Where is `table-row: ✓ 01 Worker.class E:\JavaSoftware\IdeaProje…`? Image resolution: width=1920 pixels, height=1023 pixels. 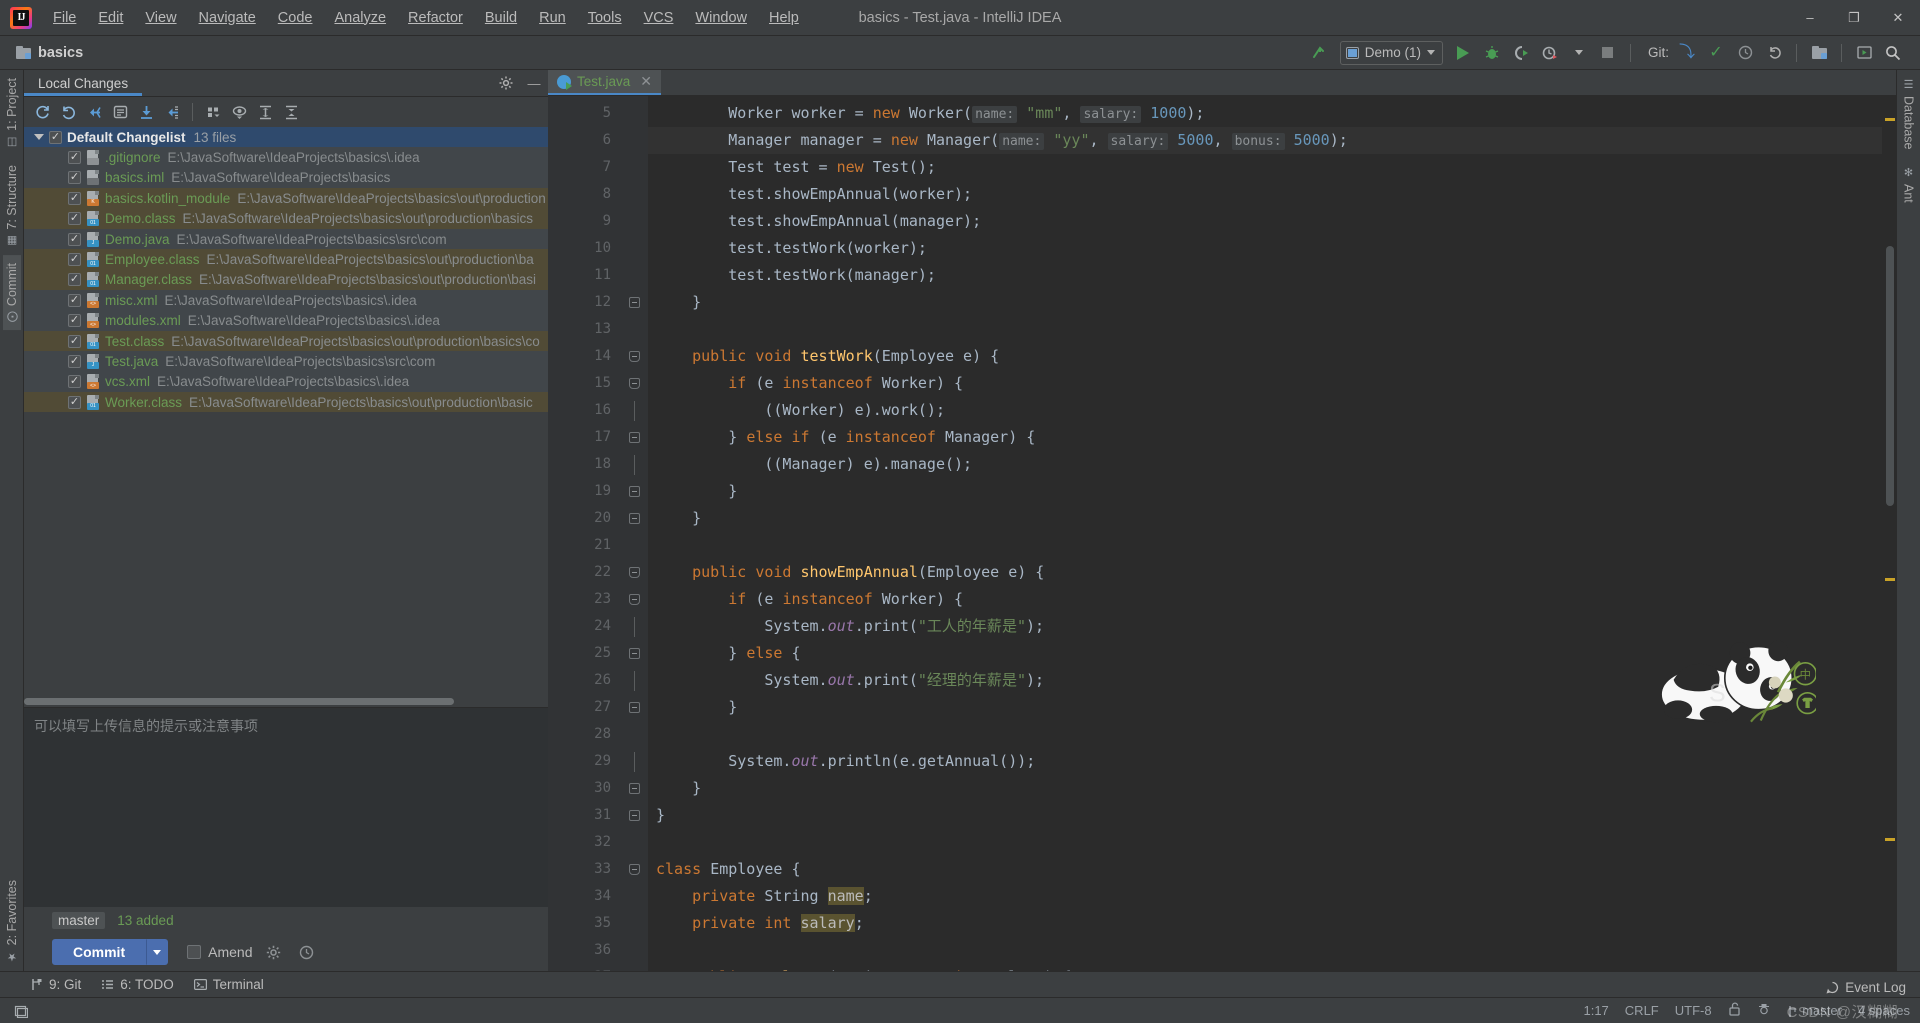
table-row: ✓ 01 Worker.class E:\JavaSoftware\IdeaProje… is located at coordinates (286, 402).